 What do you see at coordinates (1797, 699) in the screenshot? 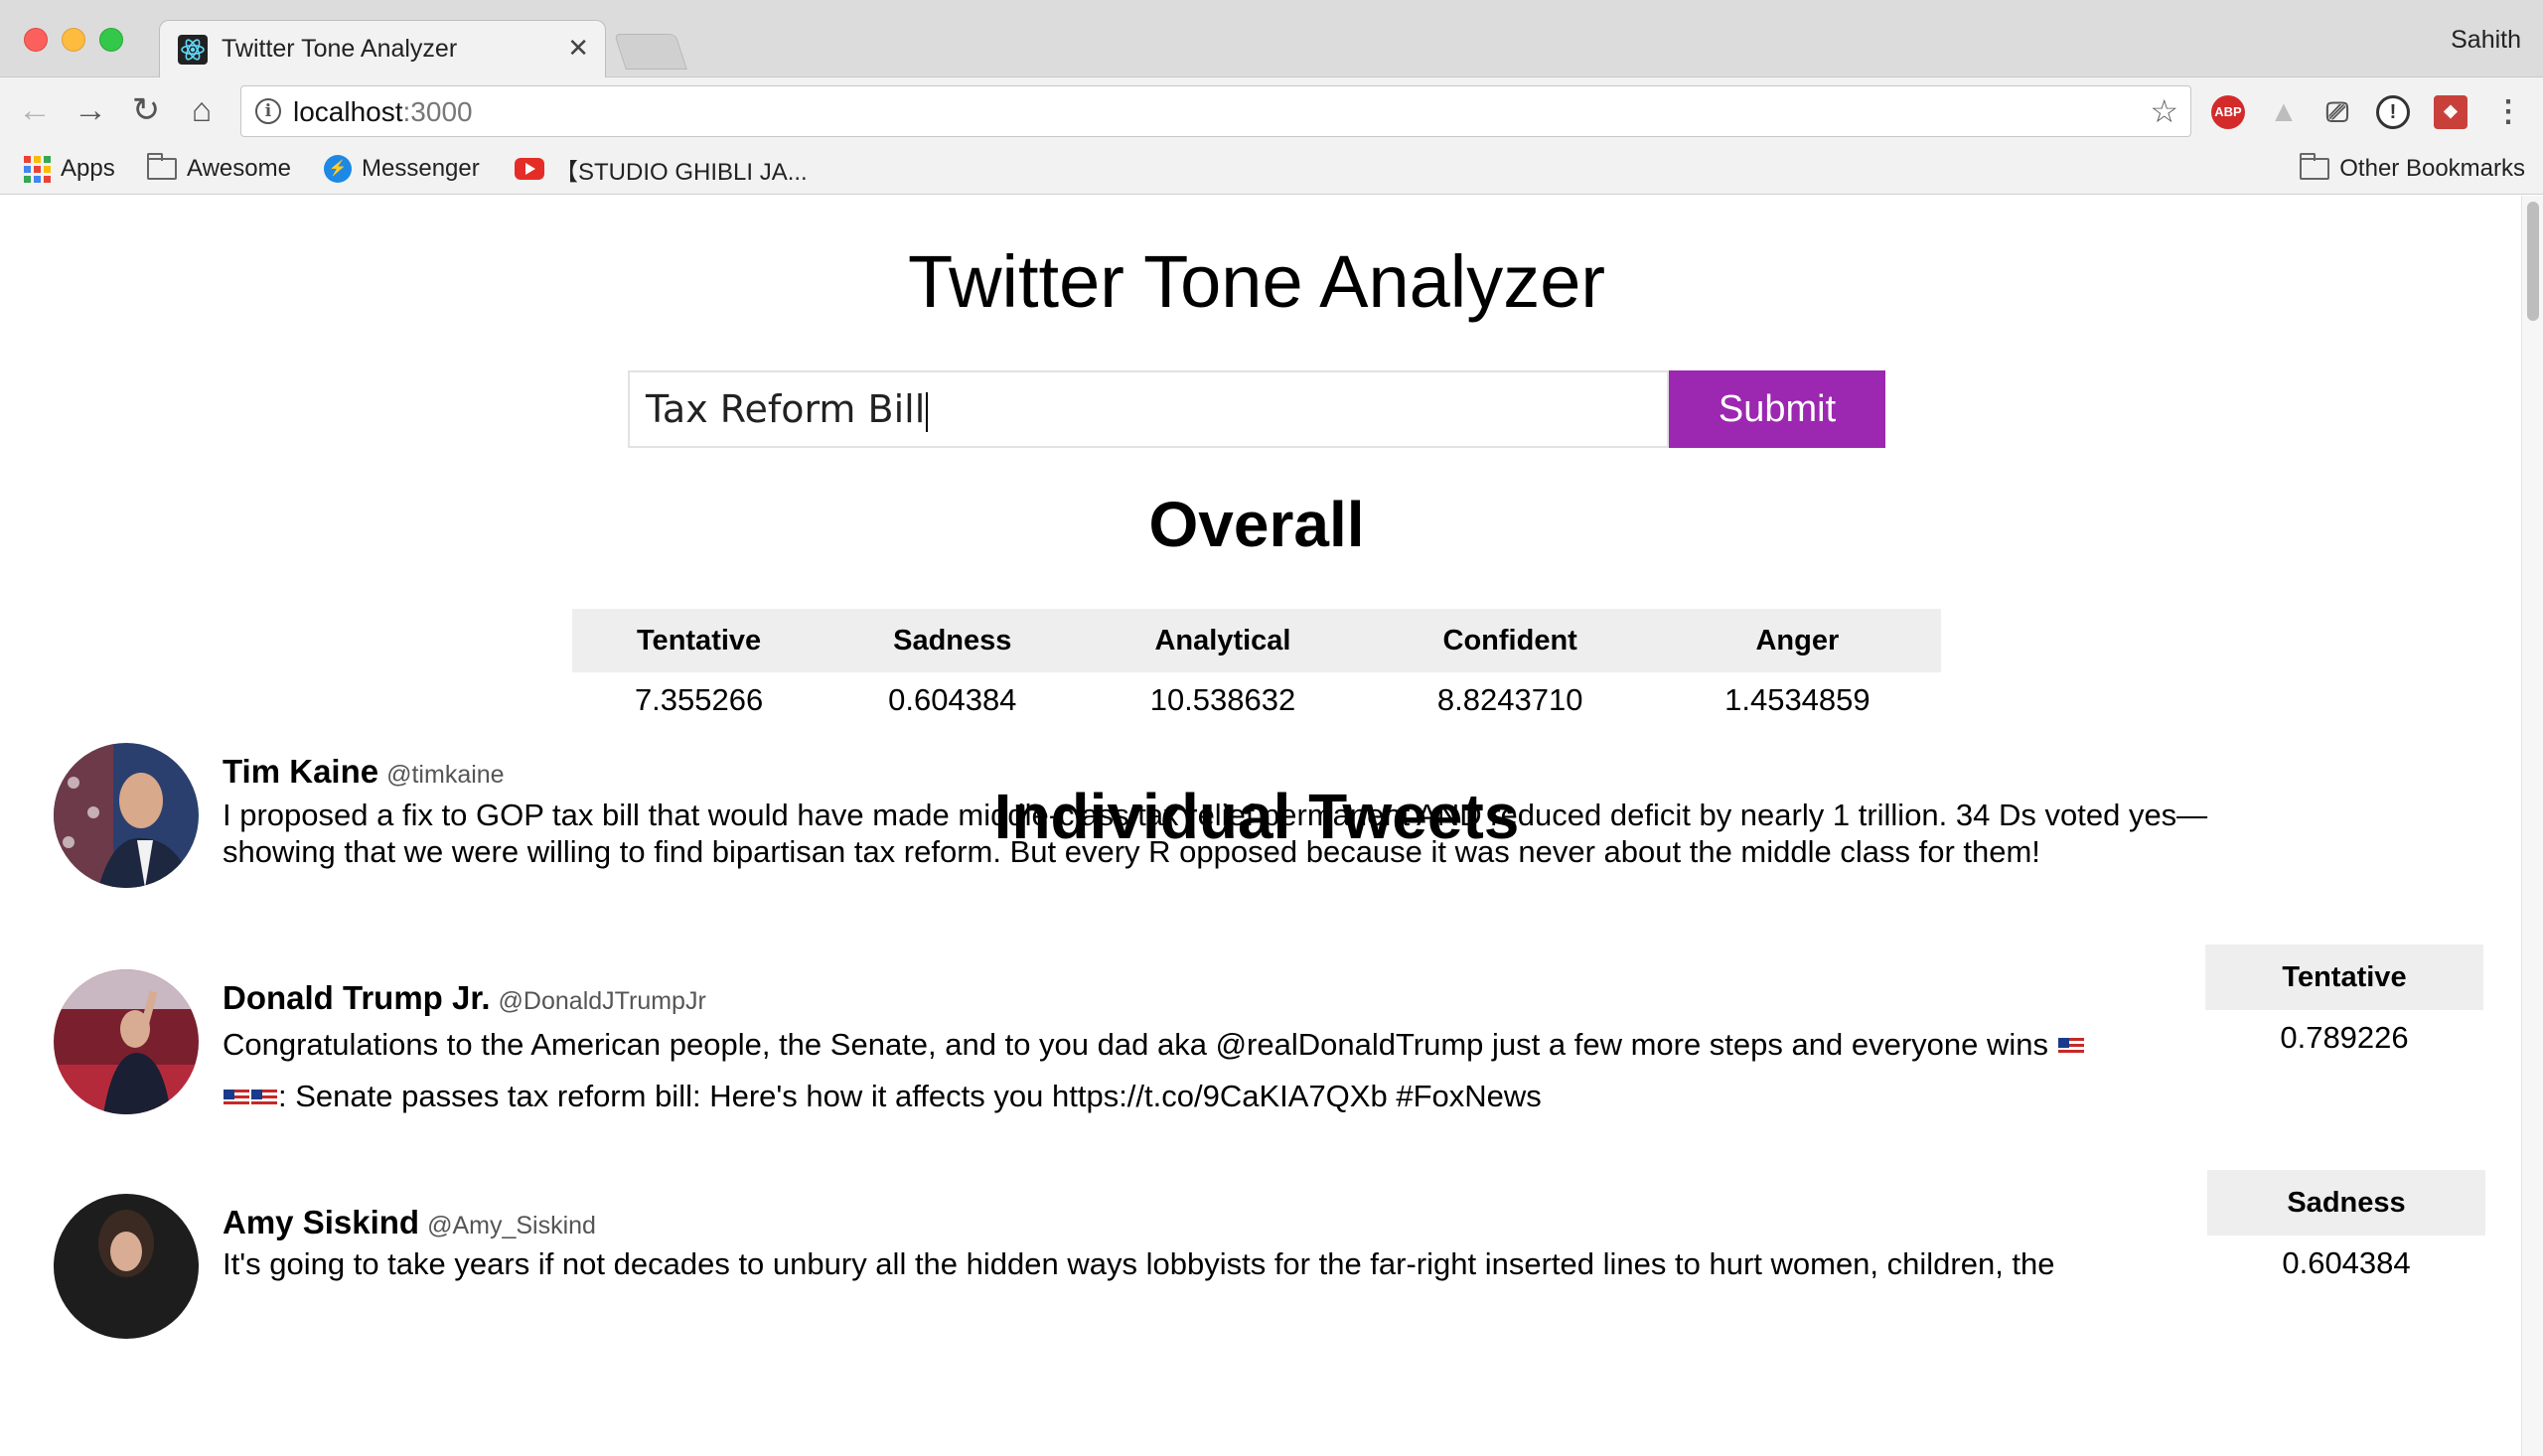
I see `table-cell: 1.4534859` at bounding box center [1797, 699].